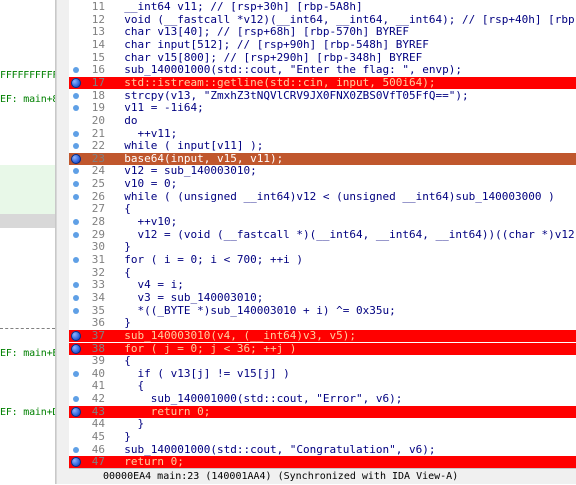 Image resolution: width=576 pixels, height=485 pixels. Describe the element at coordinates (257, 399) in the screenshot. I see `code-text: sub_140001000(std::cout, "Error", v6);` at that location.